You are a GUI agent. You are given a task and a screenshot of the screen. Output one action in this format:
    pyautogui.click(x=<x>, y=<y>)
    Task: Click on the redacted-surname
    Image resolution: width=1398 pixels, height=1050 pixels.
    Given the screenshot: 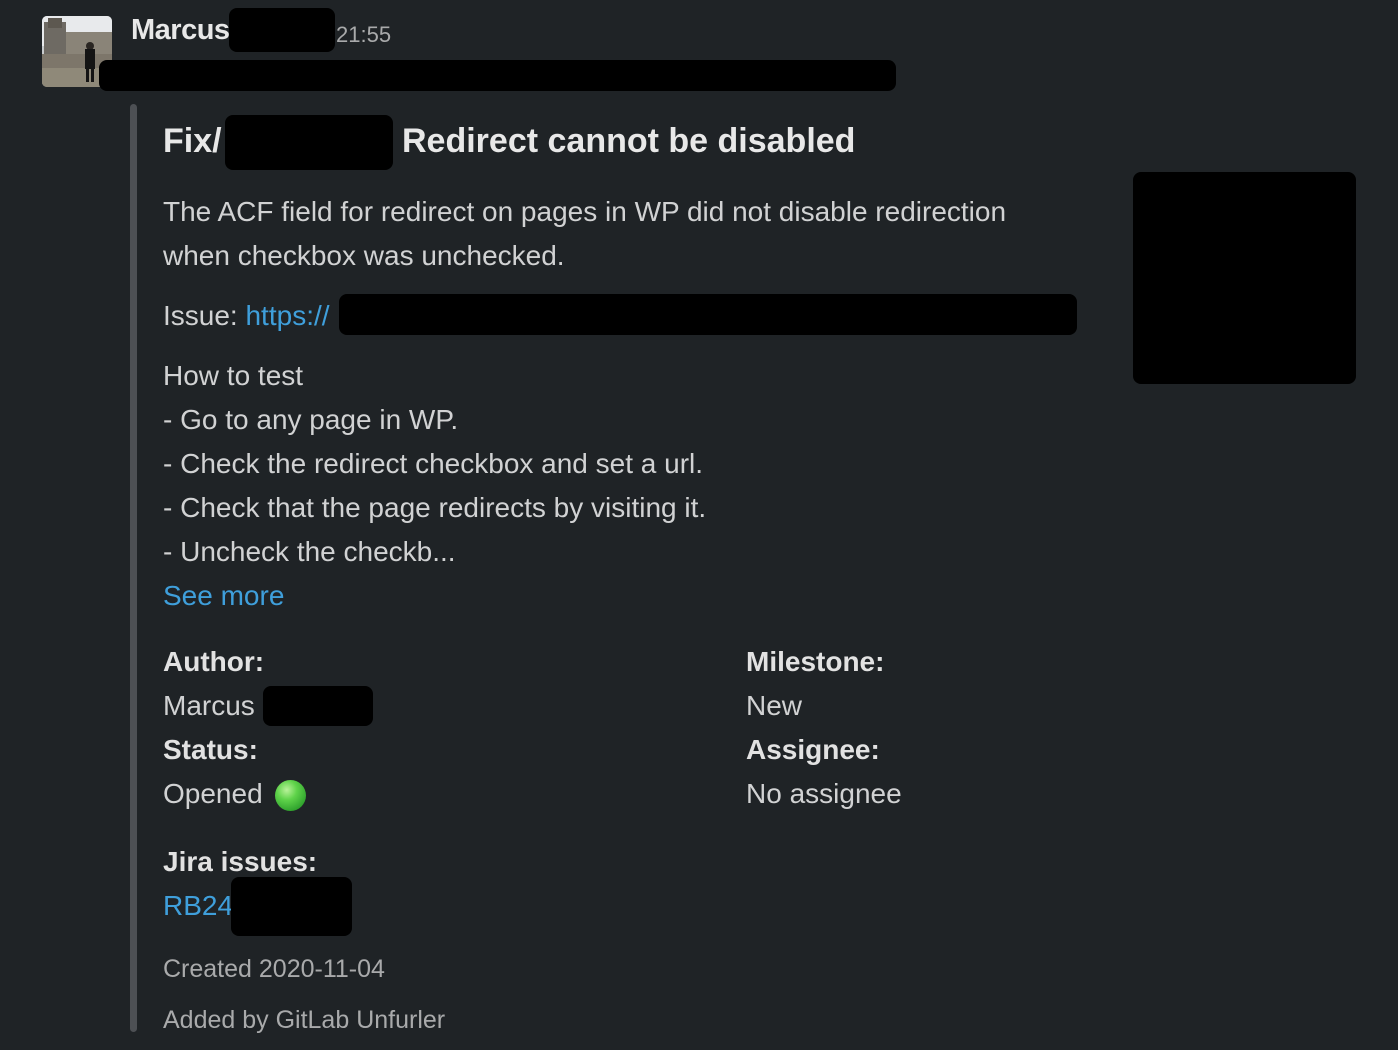 What is the action you would take?
    pyautogui.click(x=282, y=30)
    